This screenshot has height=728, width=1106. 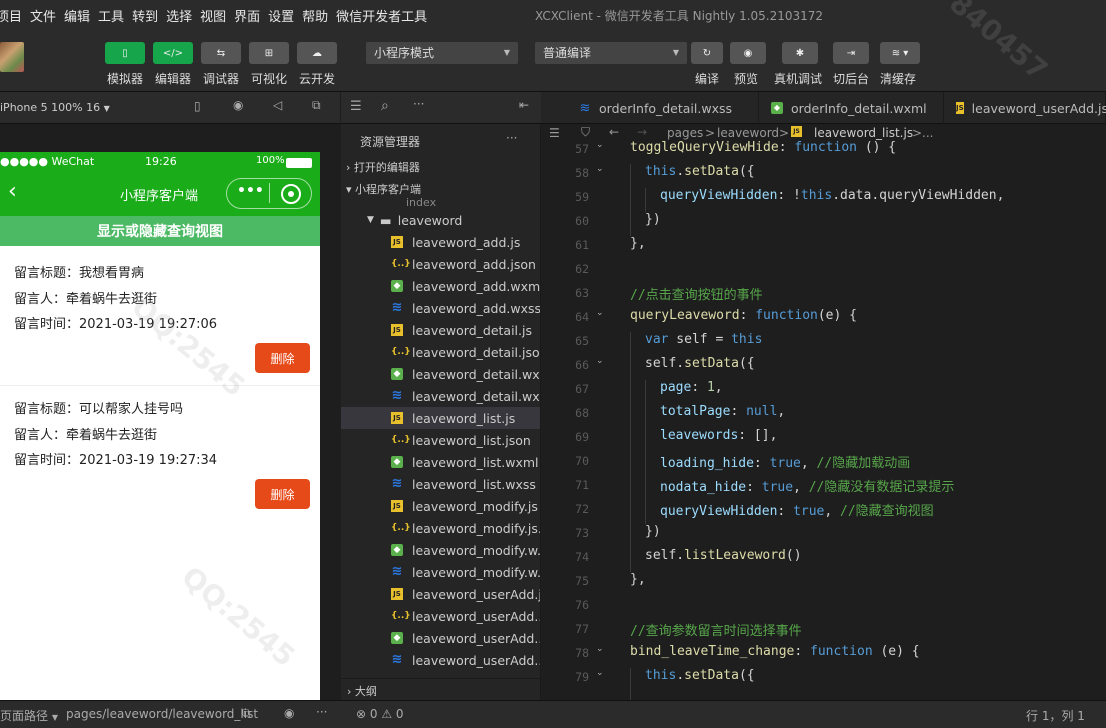 I want to click on menu-file: 文件, so click(x=43, y=15).